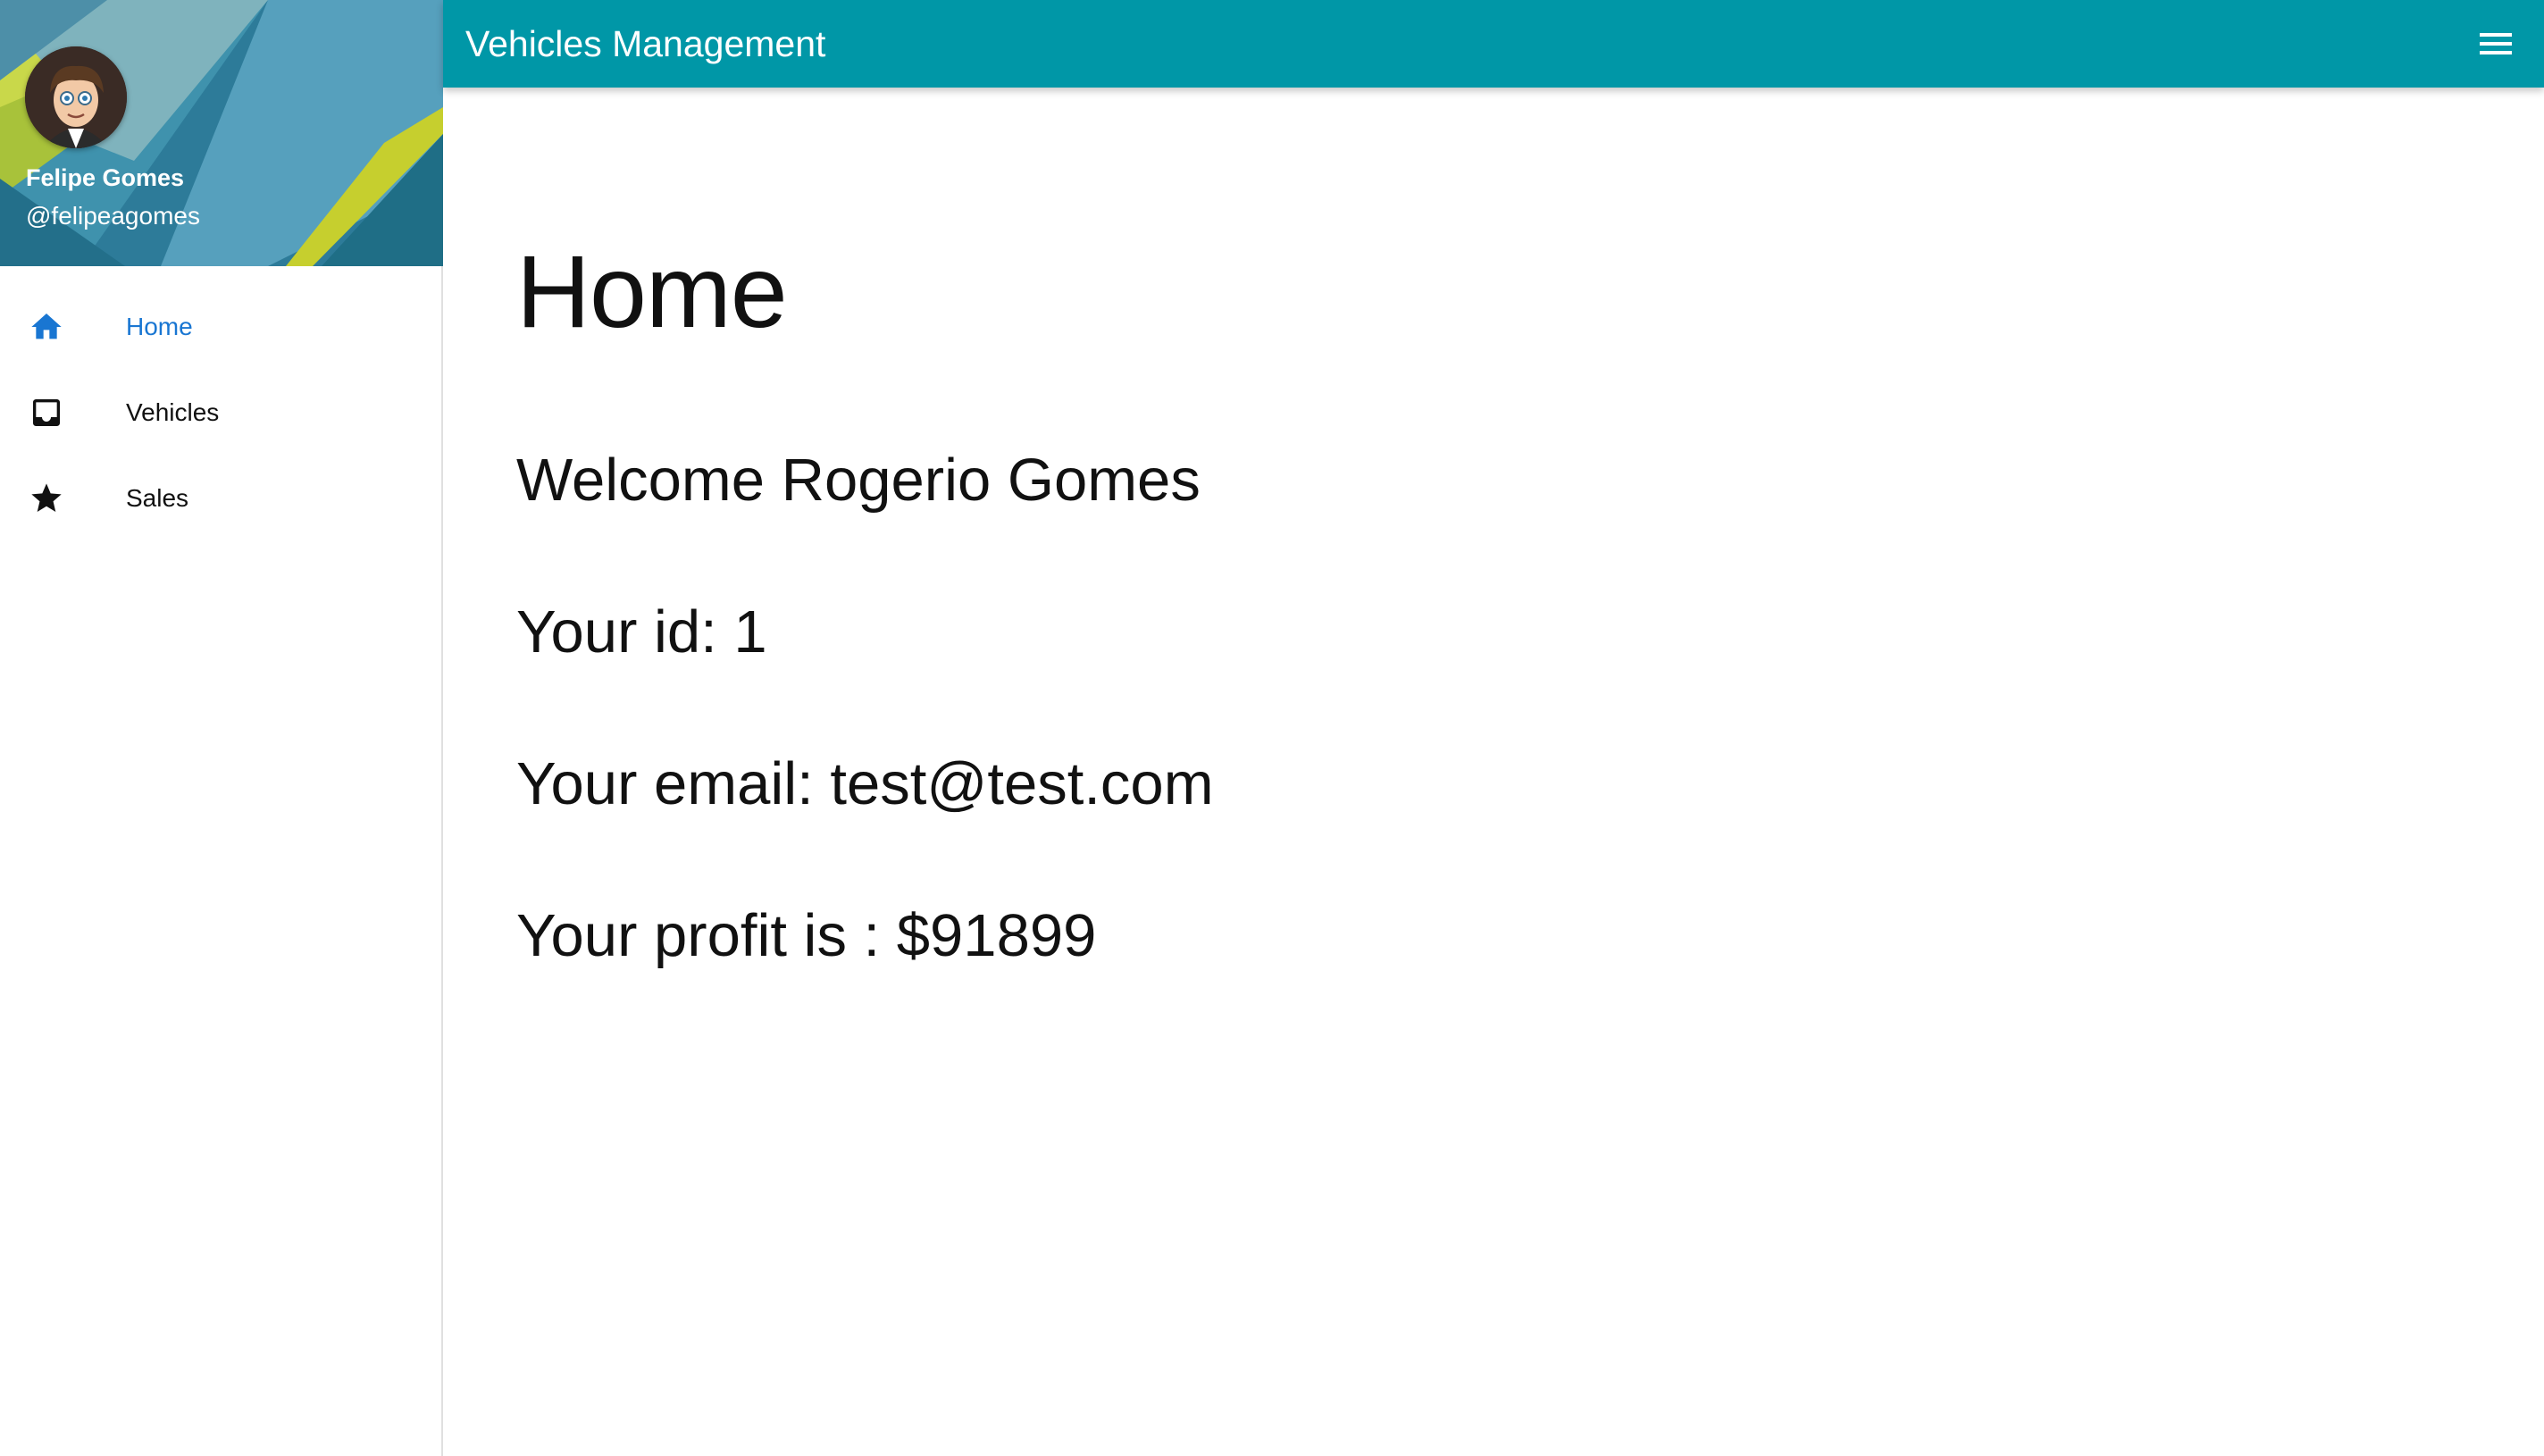  Describe the element at coordinates (46, 497) in the screenshot. I see `star-icon` at that location.